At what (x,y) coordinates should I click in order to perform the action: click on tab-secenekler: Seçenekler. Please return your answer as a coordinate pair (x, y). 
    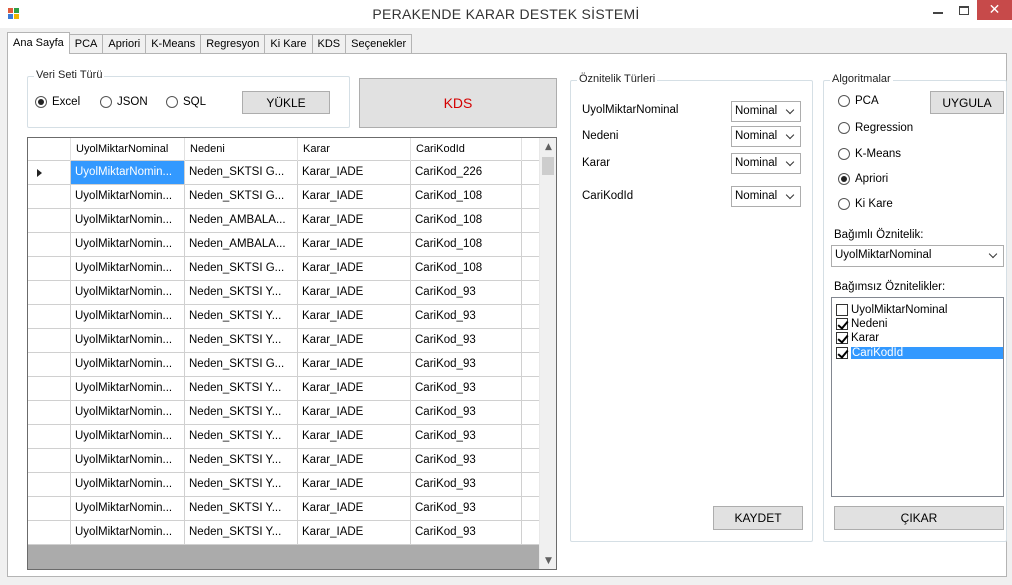
    Looking at the image, I should click on (379, 44).